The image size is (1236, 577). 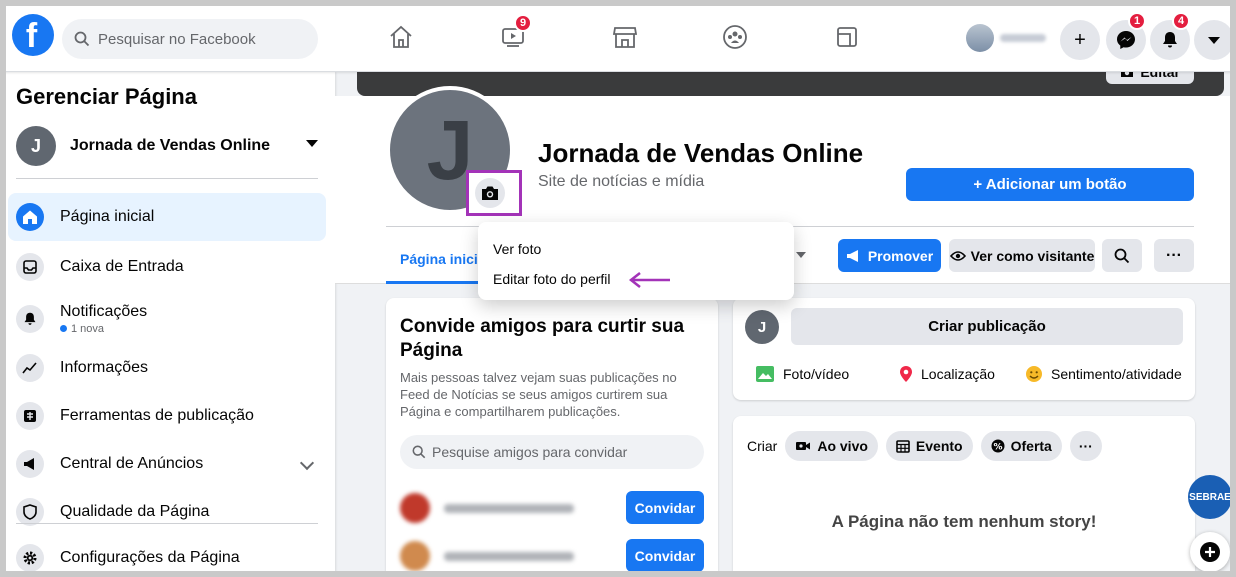 What do you see at coordinates (167, 555) in the screenshot?
I see `sidebar-item-page-settings: Configurações da Página` at bounding box center [167, 555].